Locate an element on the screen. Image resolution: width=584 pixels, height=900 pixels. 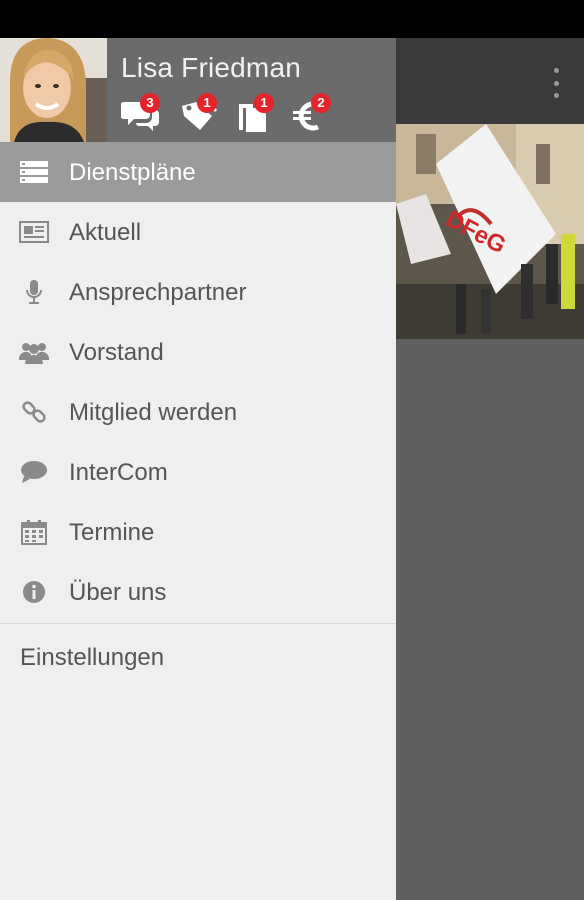
background-action-bar is located at coordinates (490, 81).